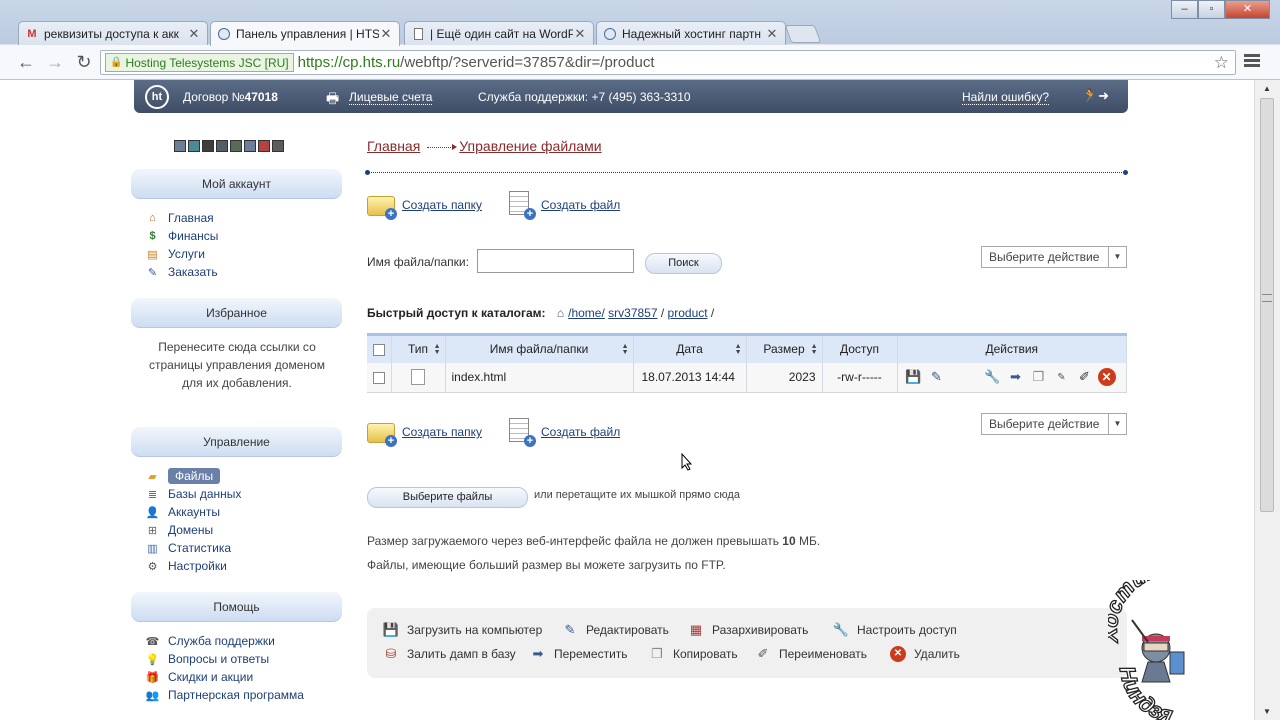 Image resolution: width=1280 pixels, height=720 pixels. I want to click on reload-icon: ↻, so click(84, 62).